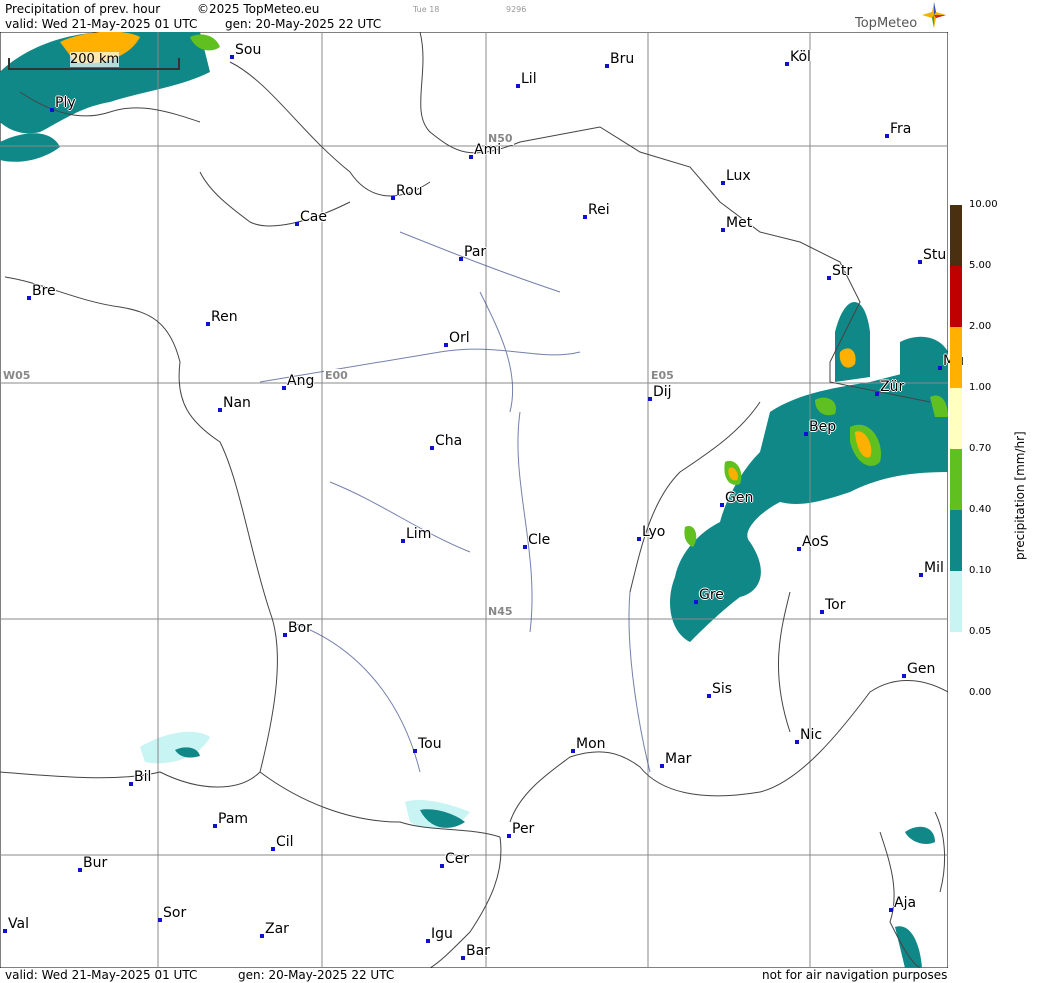 Image resolution: width=1039 pixels, height=983 pixels. Describe the element at coordinates (980, 326) in the screenshot. I see `legend-tick: 2.00` at that location.